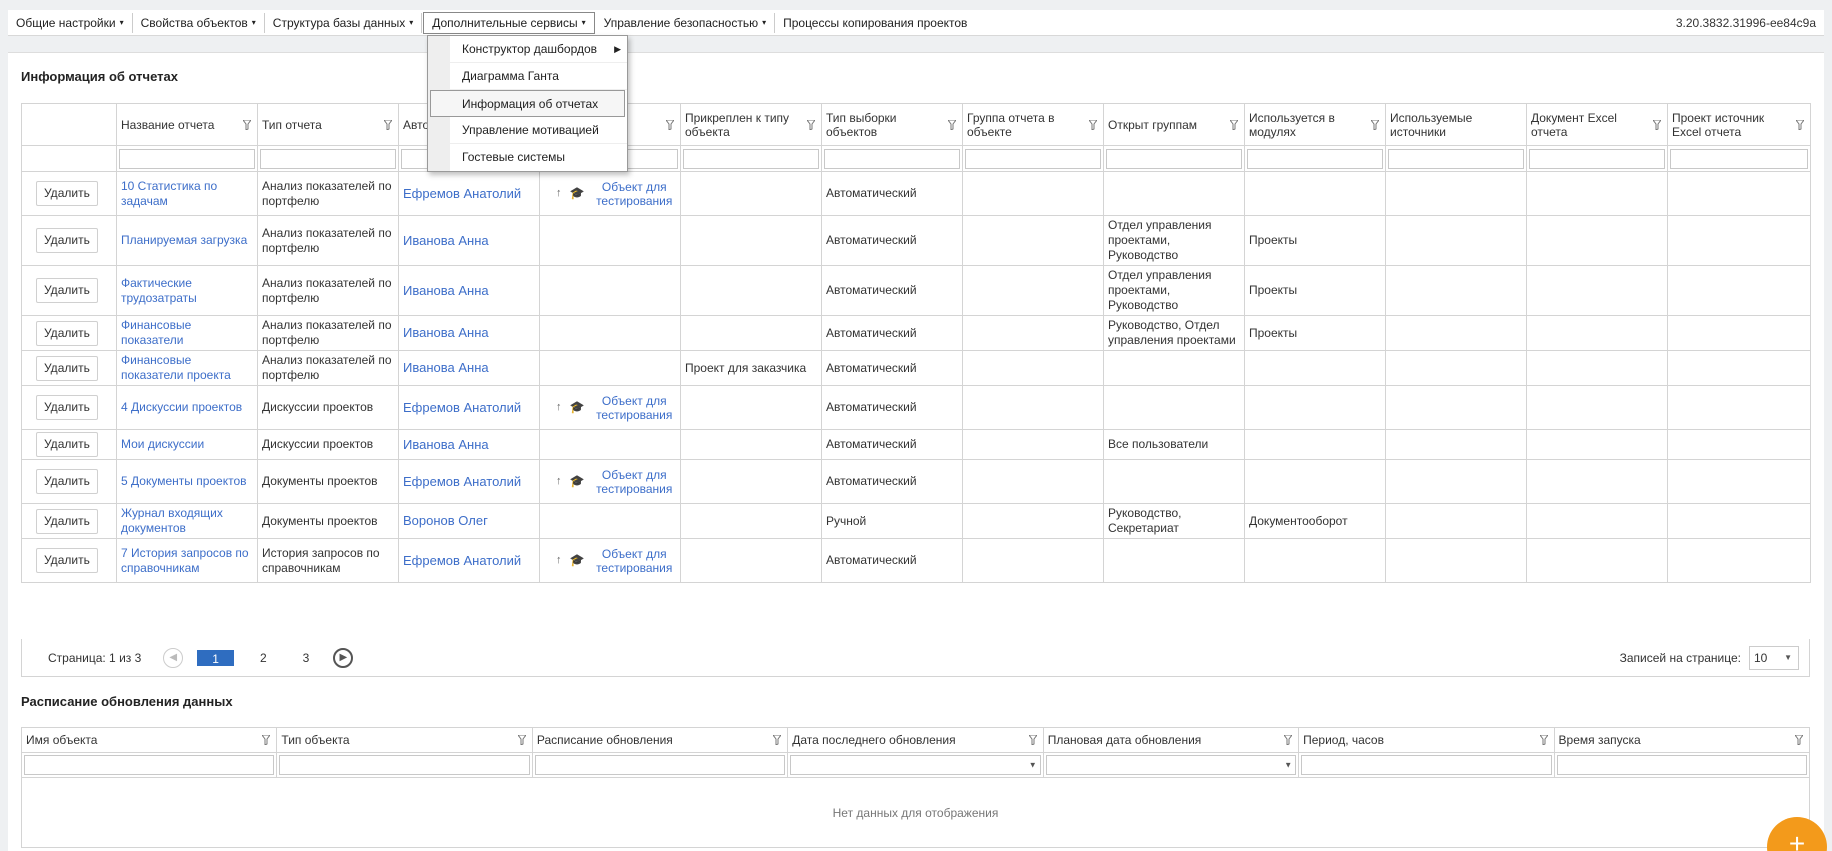 The height and width of the screenshot is (851, 1832). Describe the element at coordinates (1315, 124) in the screenshot. I see `column-header-9: Используется в модулях` at that location.